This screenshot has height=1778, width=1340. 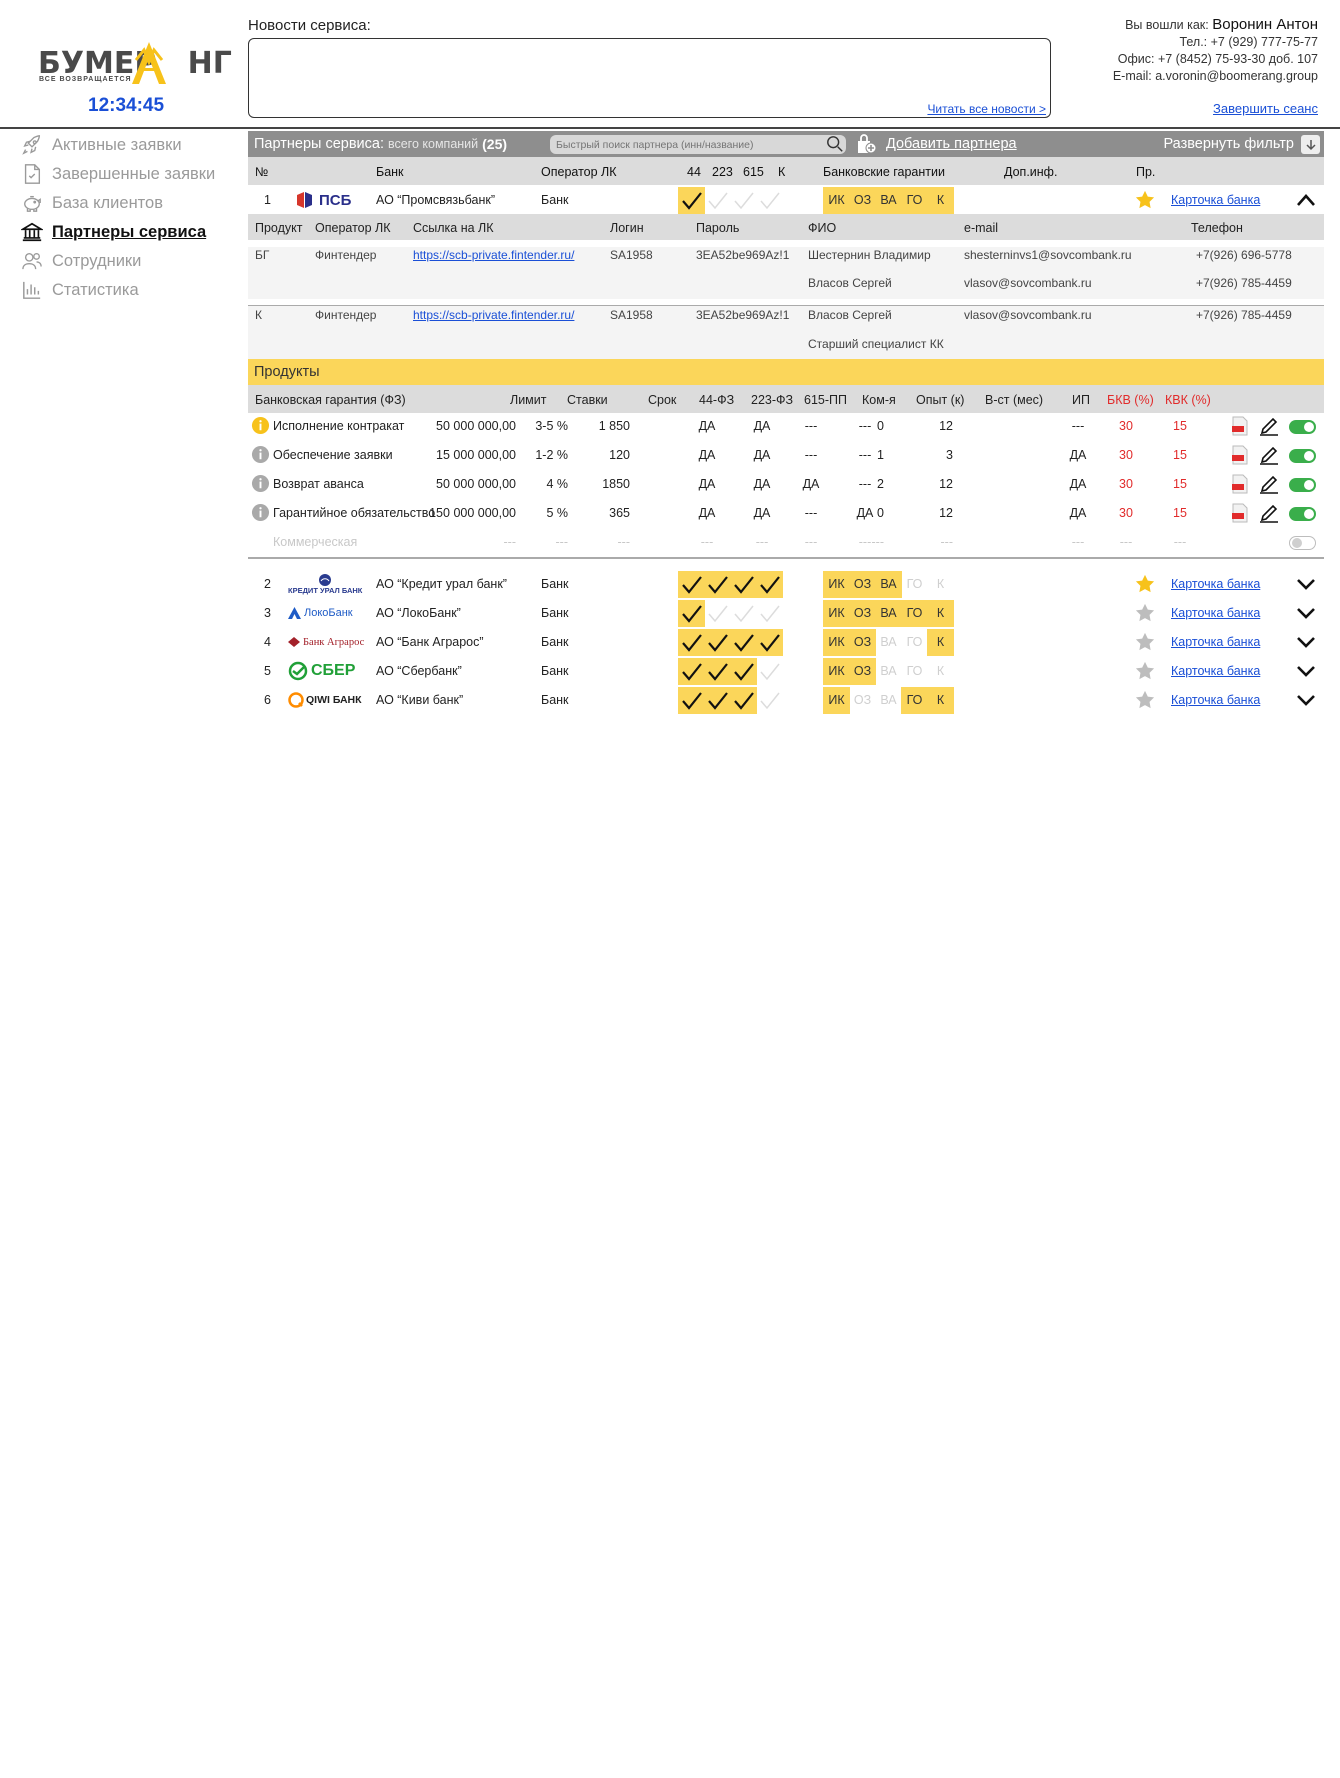 What do you see at coordinates (1265, 108) in the screenshot?
I see `logout-link: Завершить сеанс` at bounding box center [1265, 108].